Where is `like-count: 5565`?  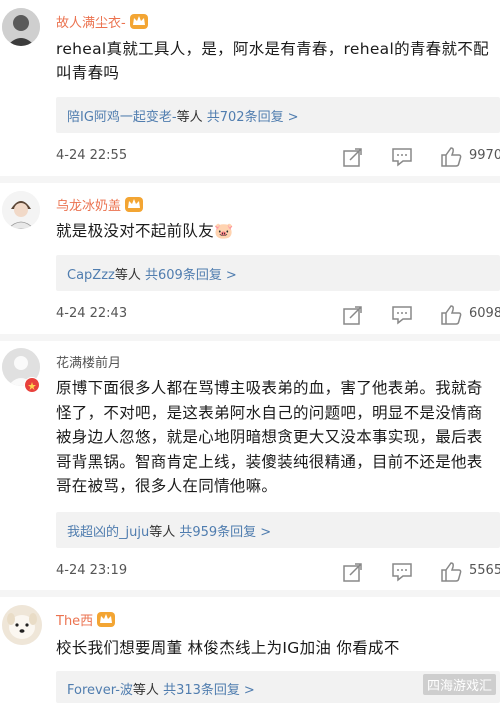 like-count: 5565 is located at coordinates (484, 570).